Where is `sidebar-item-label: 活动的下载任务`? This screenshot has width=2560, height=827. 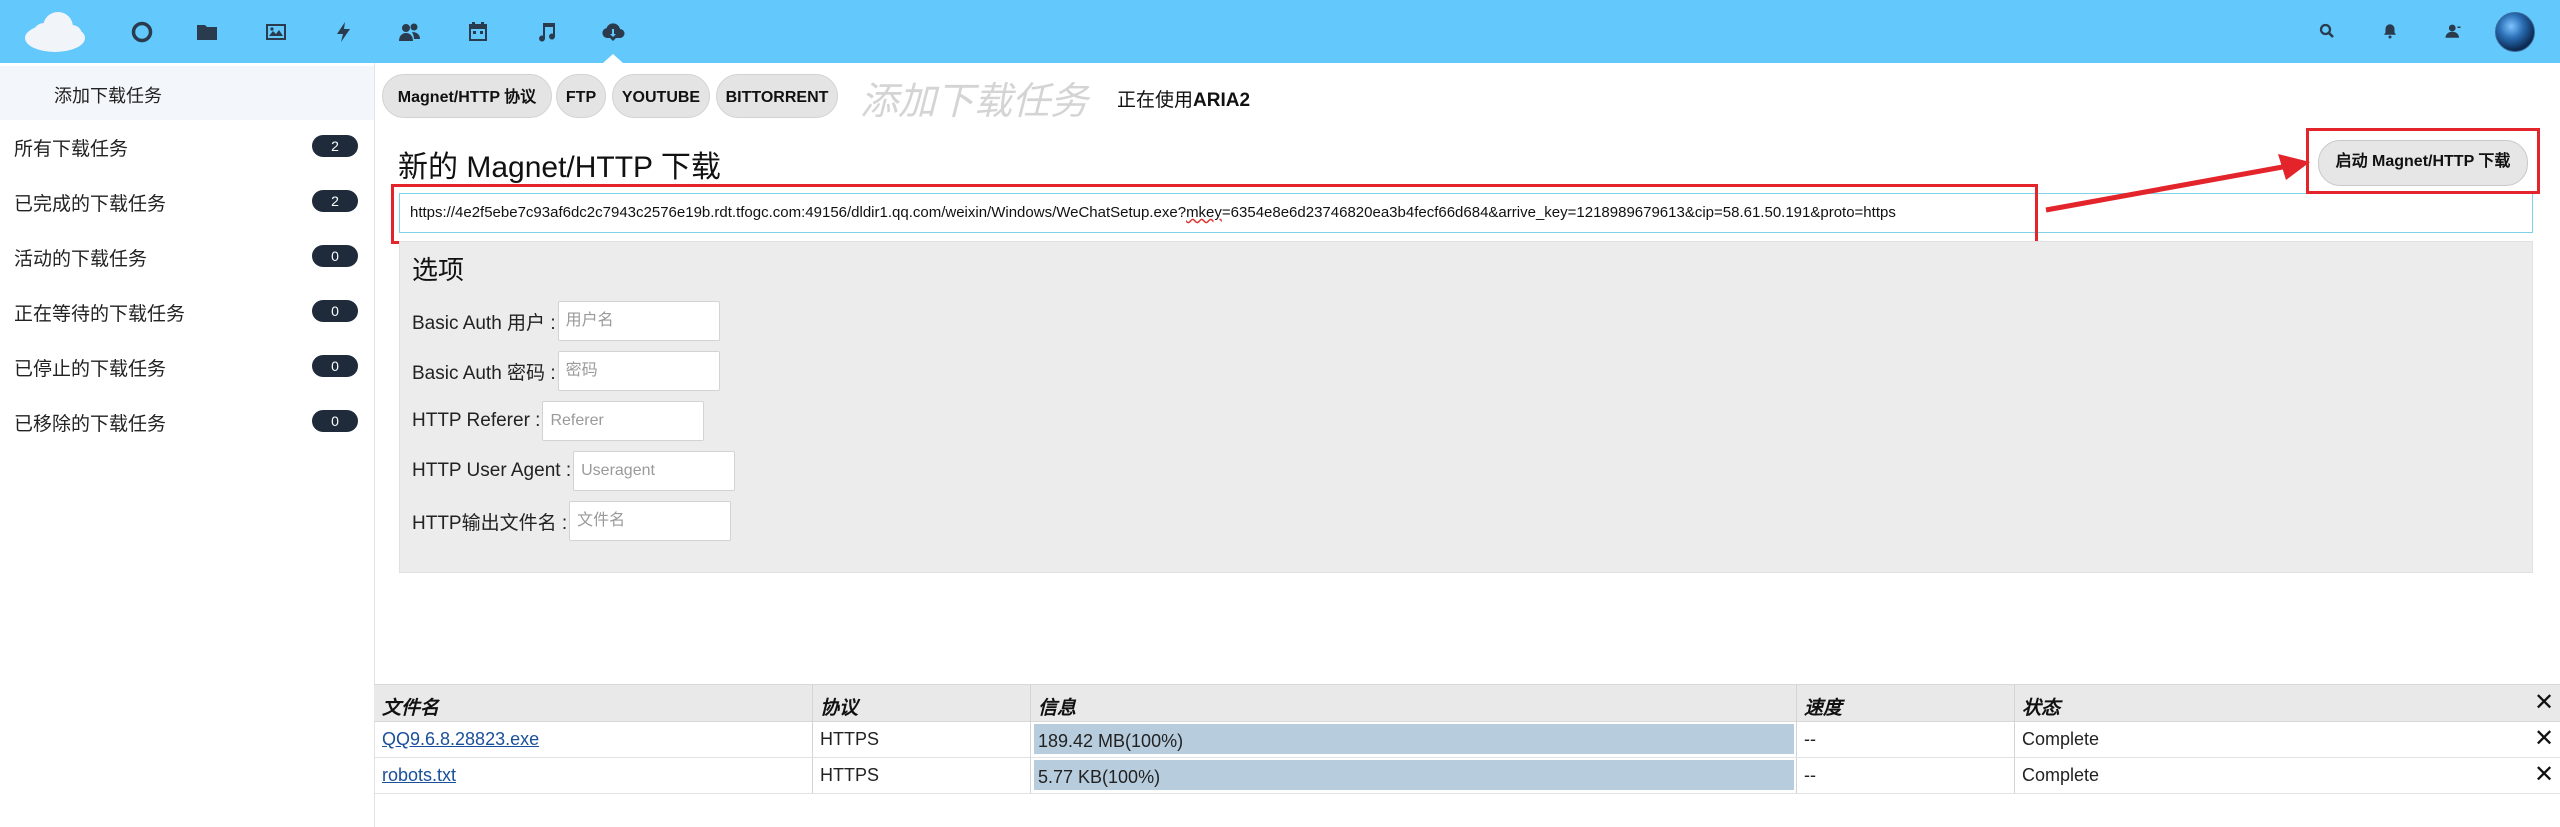 sidebar-item-label: 活动的下载任务 is located at coordinates (81, 259).